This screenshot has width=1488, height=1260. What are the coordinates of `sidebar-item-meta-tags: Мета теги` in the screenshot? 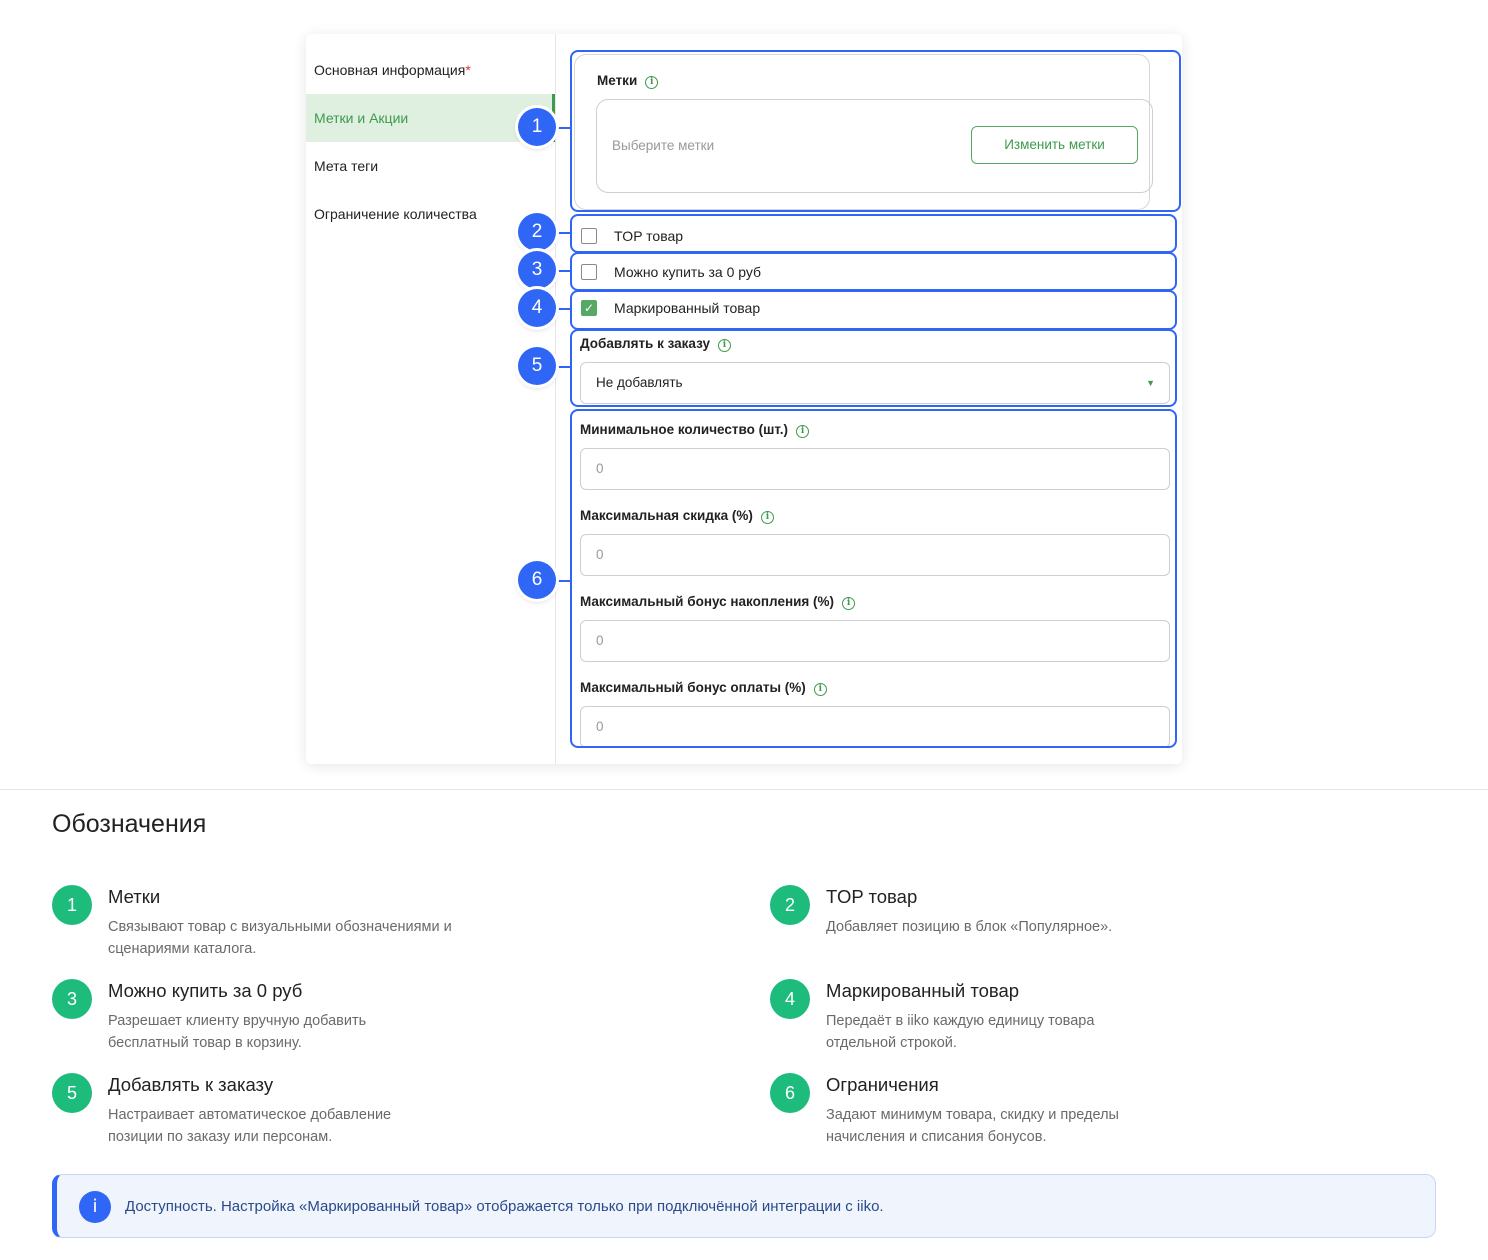 It's located at (430, 166).